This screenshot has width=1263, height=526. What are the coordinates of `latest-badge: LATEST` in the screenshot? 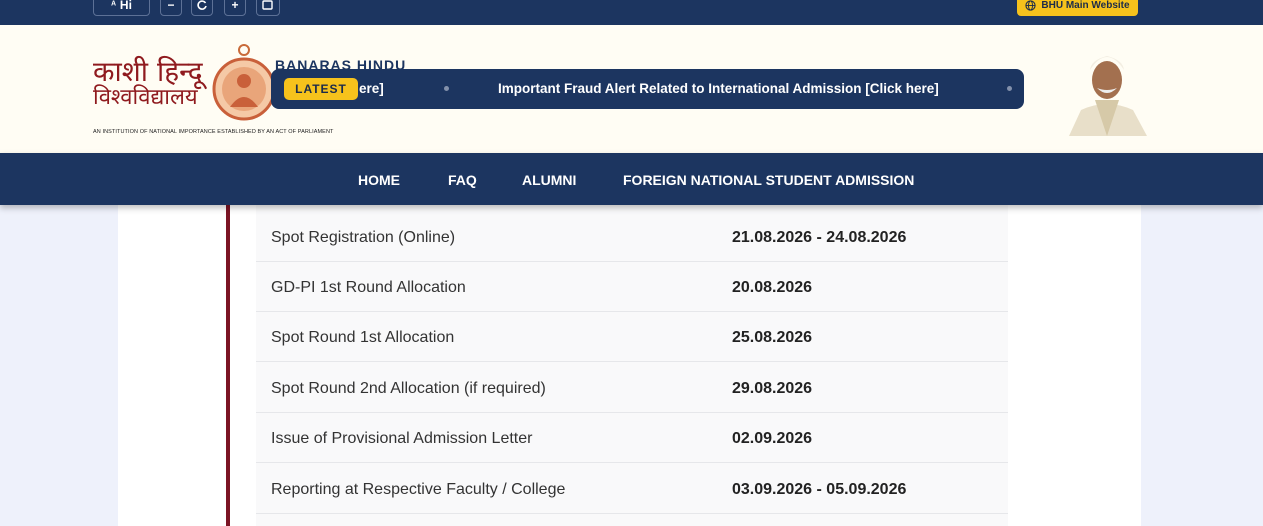 It's located at (321, 89).